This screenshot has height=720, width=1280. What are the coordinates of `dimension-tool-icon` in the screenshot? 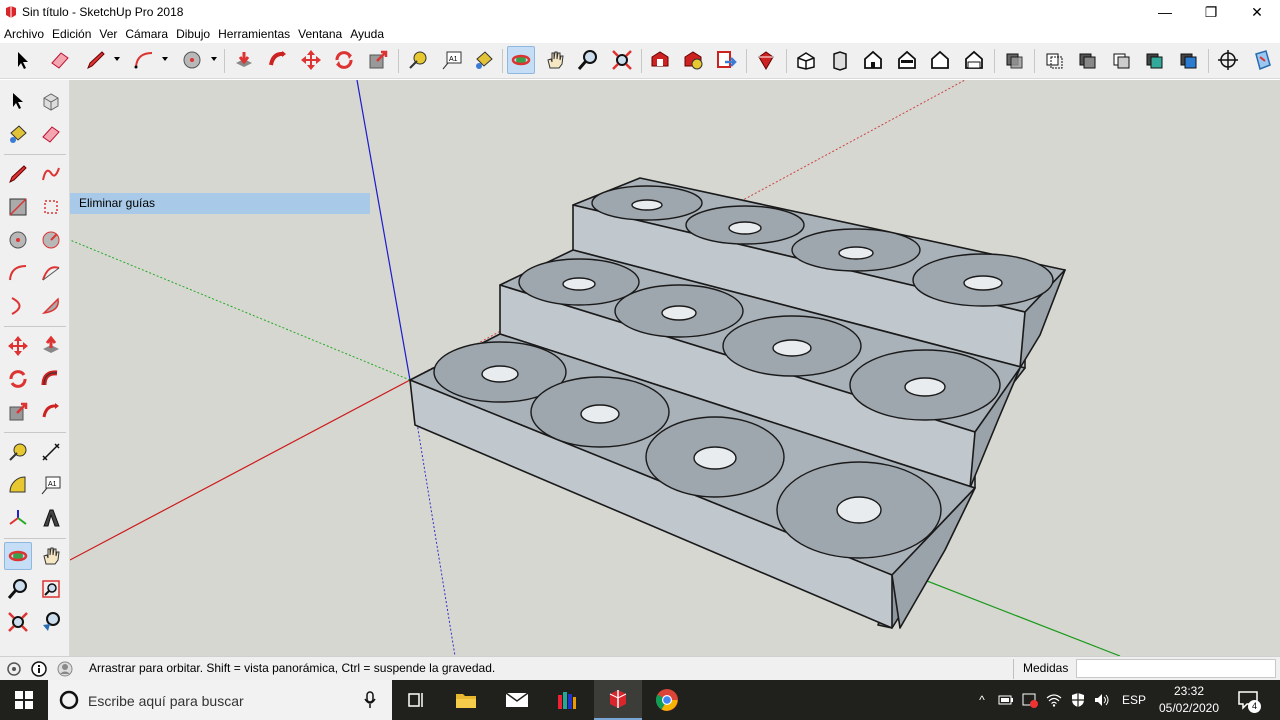 It's located at (51, 452).